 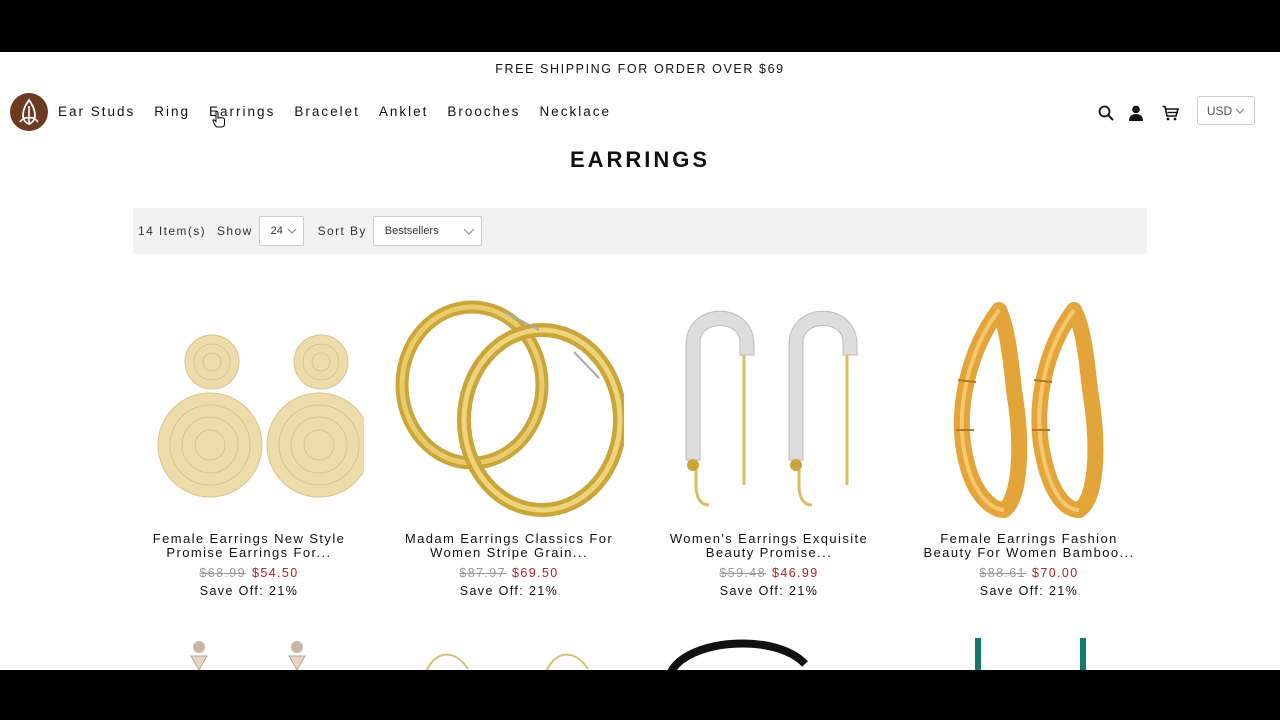 What do you see at coordinates (411, 231) in the screenshot?
I see `sort-value: Bestsellers` at bounding box center [411, 231].